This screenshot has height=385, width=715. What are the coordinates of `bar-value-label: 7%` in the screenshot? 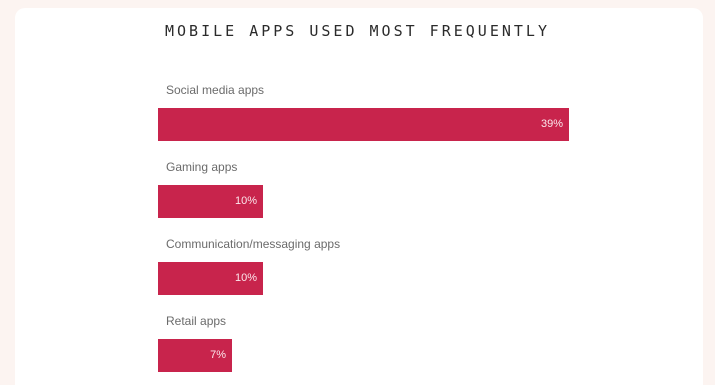 It's located at (218, 355).